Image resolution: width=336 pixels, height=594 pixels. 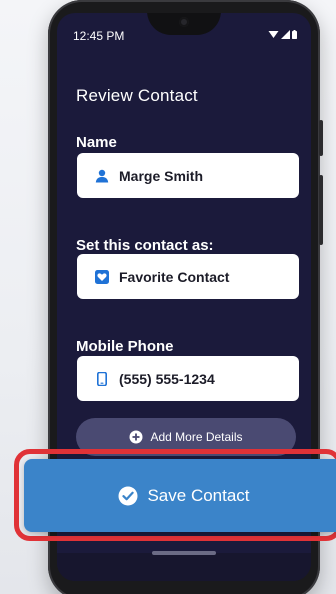 I want to click on name-field: Marge Smith, so click(x=188, y=175).